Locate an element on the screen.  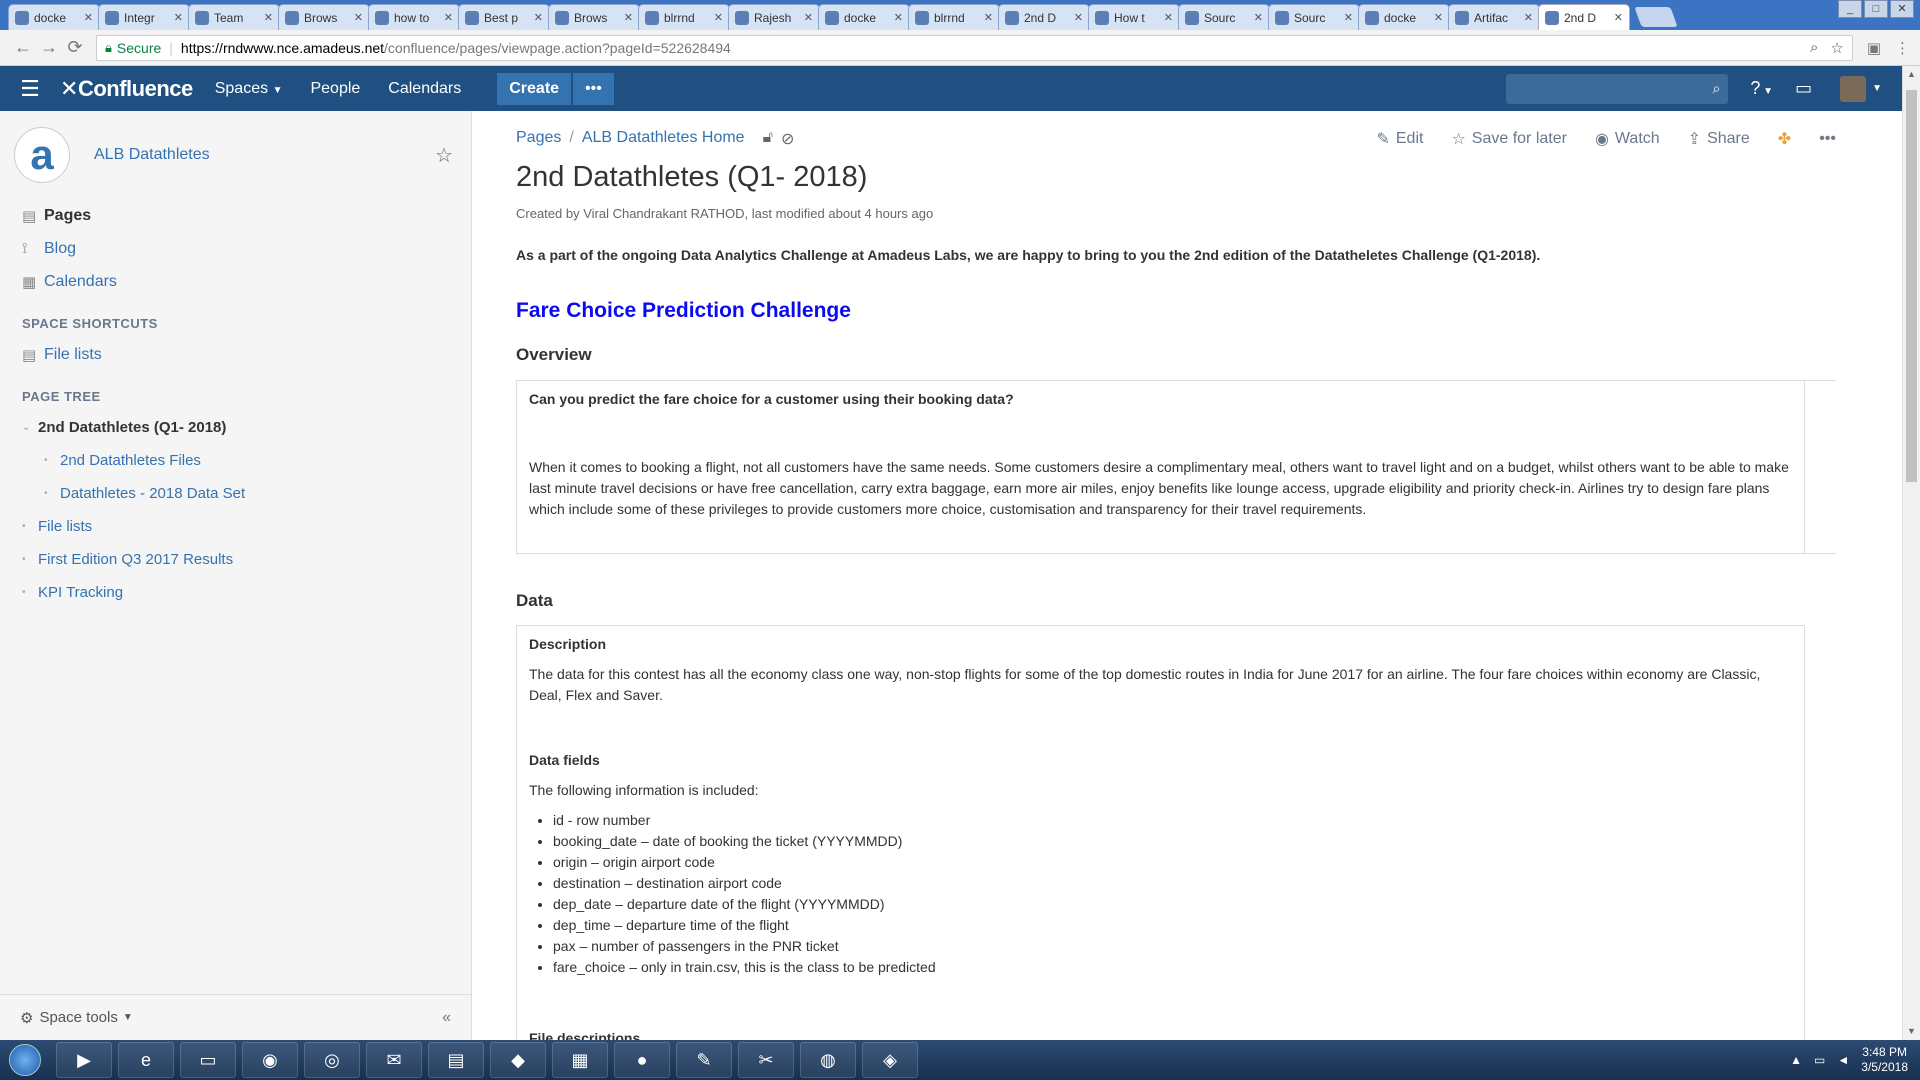
page-scrollbar: ▲ ▼ is located at coordinates (1911, 553).